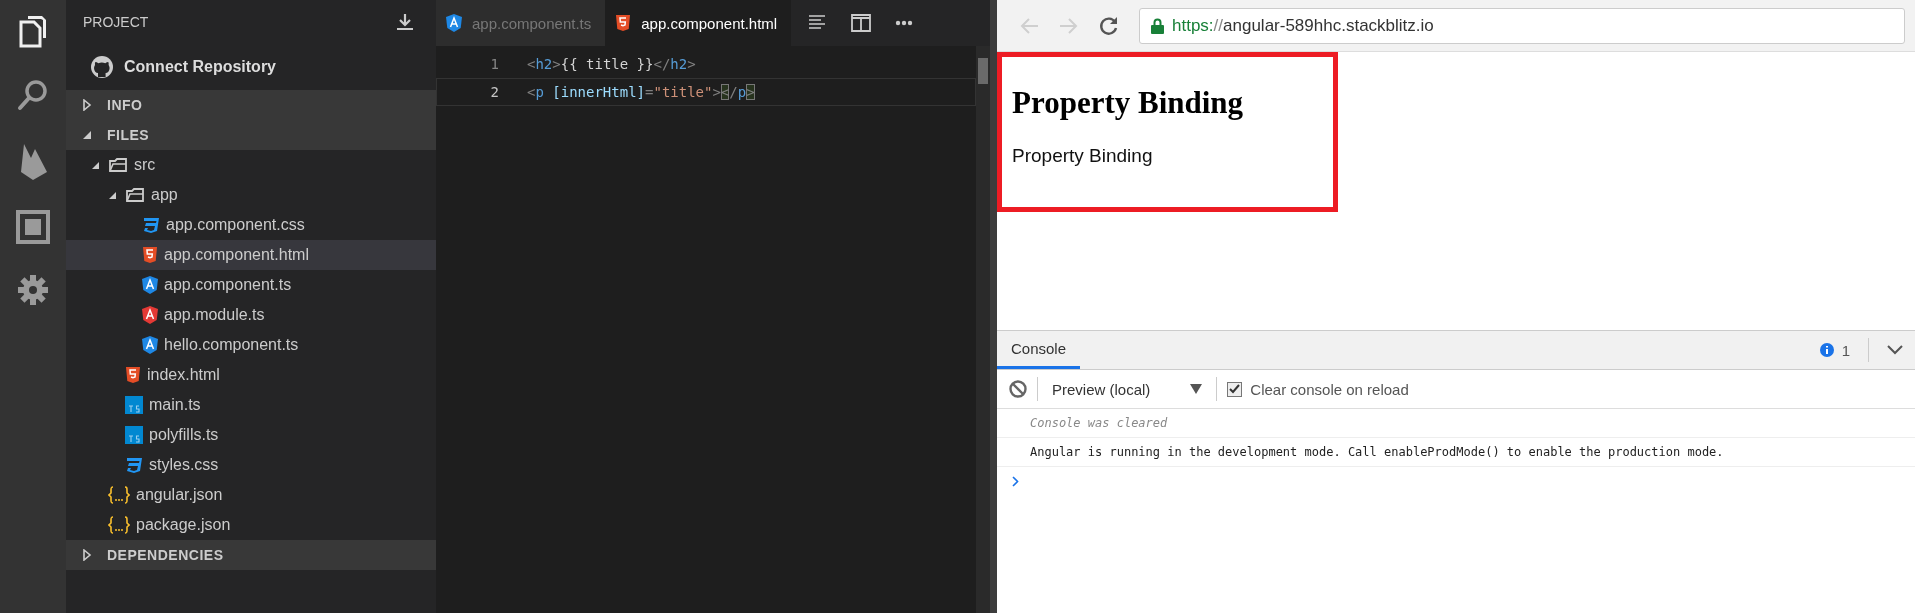 The width and height of the screenshot is (1915, 613). What do you see at coordinates (251, 285) in the screenshot?
I see `file-tree-item: app.component.ts` at bounding box center [251, 285].